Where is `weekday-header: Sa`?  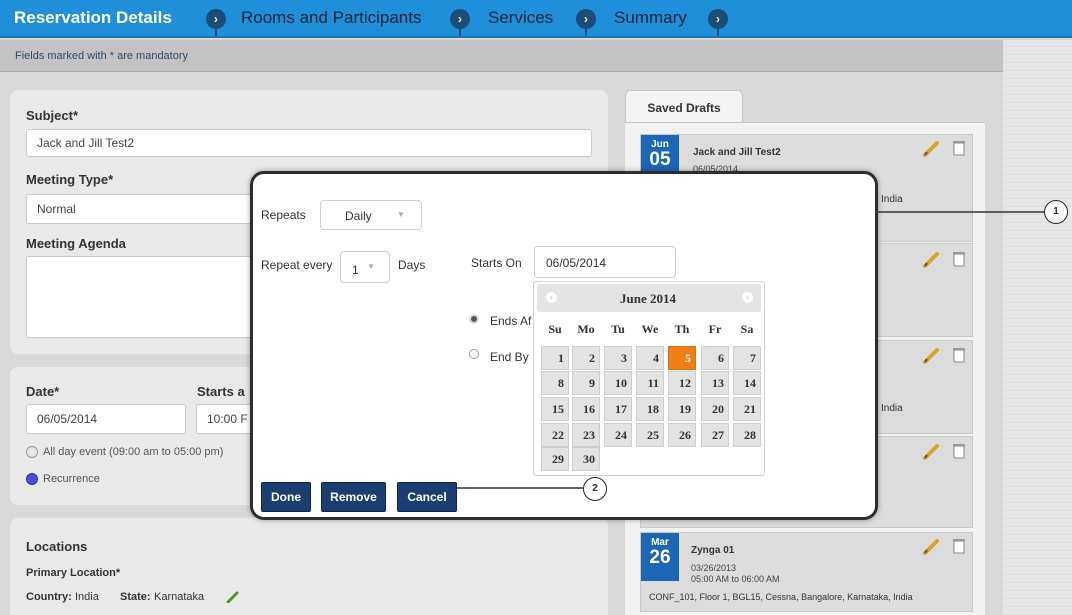 weekday-header: Sa is located at coordinates (747, 329).